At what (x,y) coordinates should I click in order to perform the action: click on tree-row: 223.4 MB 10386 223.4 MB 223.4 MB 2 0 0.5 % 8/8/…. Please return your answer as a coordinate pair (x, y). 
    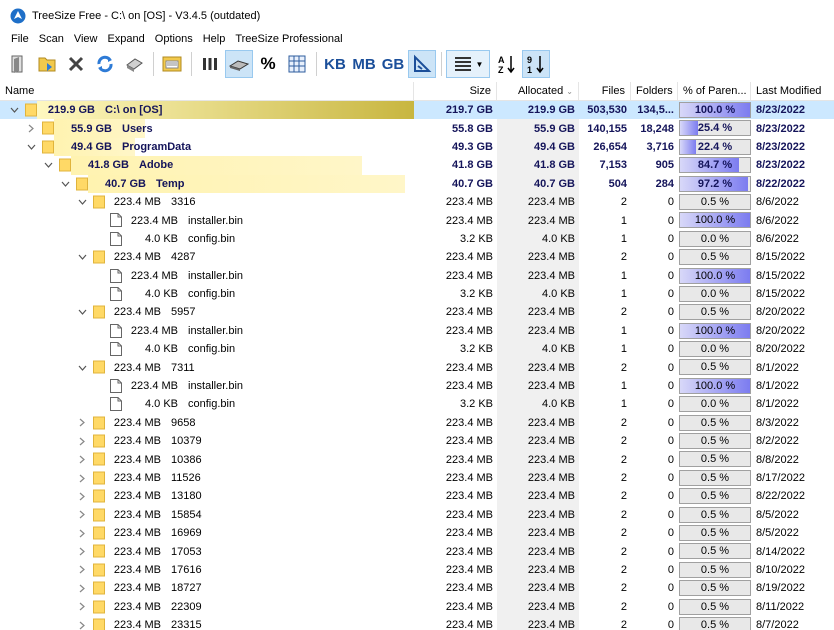
    Looking at the image, I should click on (417, 459).